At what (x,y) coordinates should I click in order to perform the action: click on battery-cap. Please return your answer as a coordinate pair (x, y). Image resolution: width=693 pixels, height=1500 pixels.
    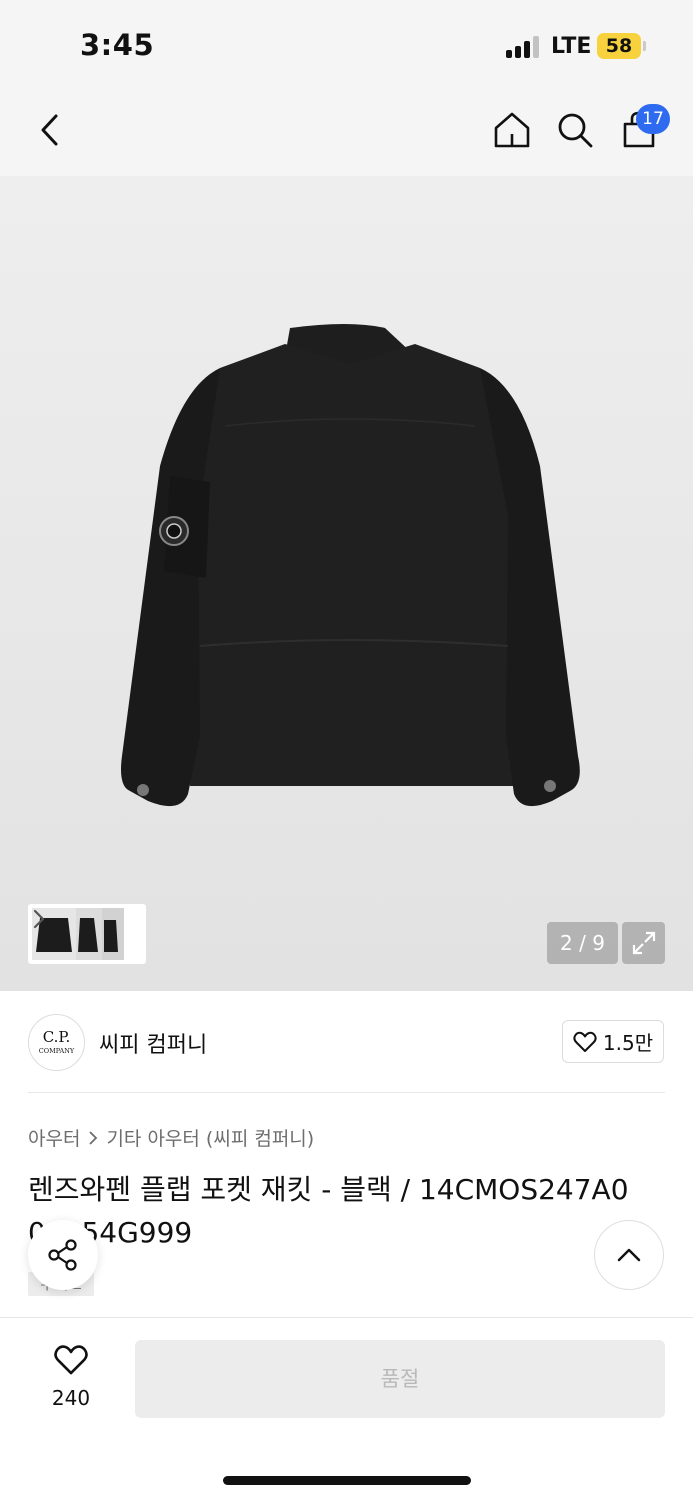
    Looking at the image, I should click on (644, 46).